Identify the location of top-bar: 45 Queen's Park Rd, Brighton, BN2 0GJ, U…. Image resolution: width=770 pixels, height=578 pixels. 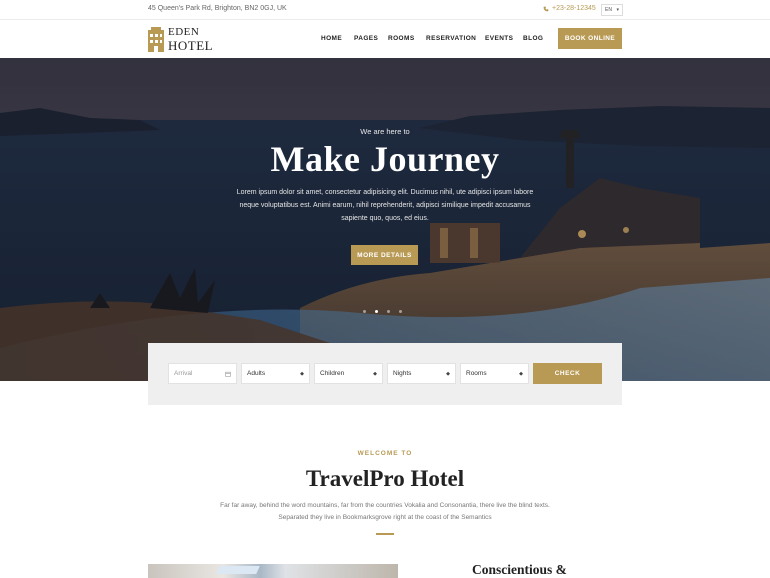
(385, 10).